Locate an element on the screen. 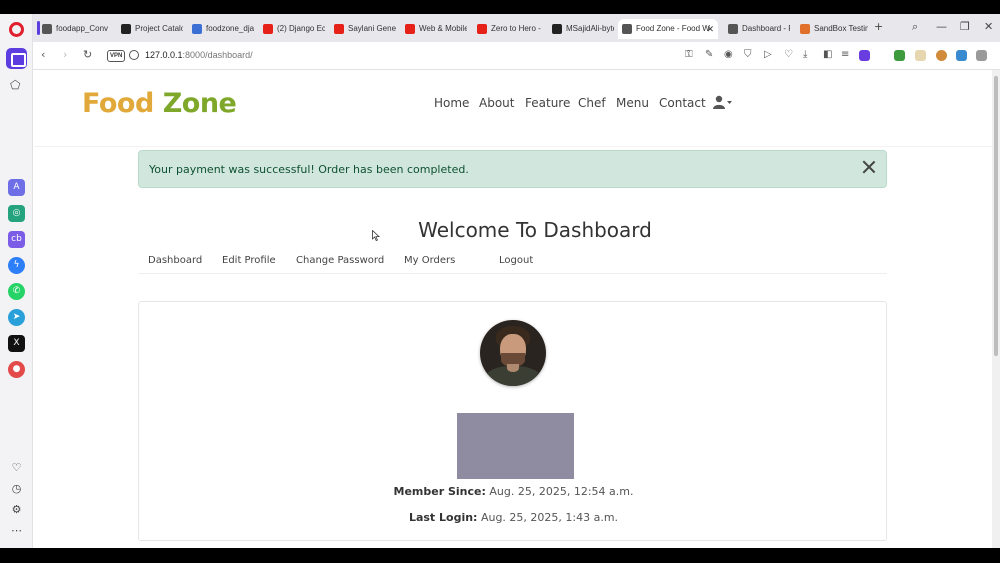  redacted-block is located at coordinates (515, 446).